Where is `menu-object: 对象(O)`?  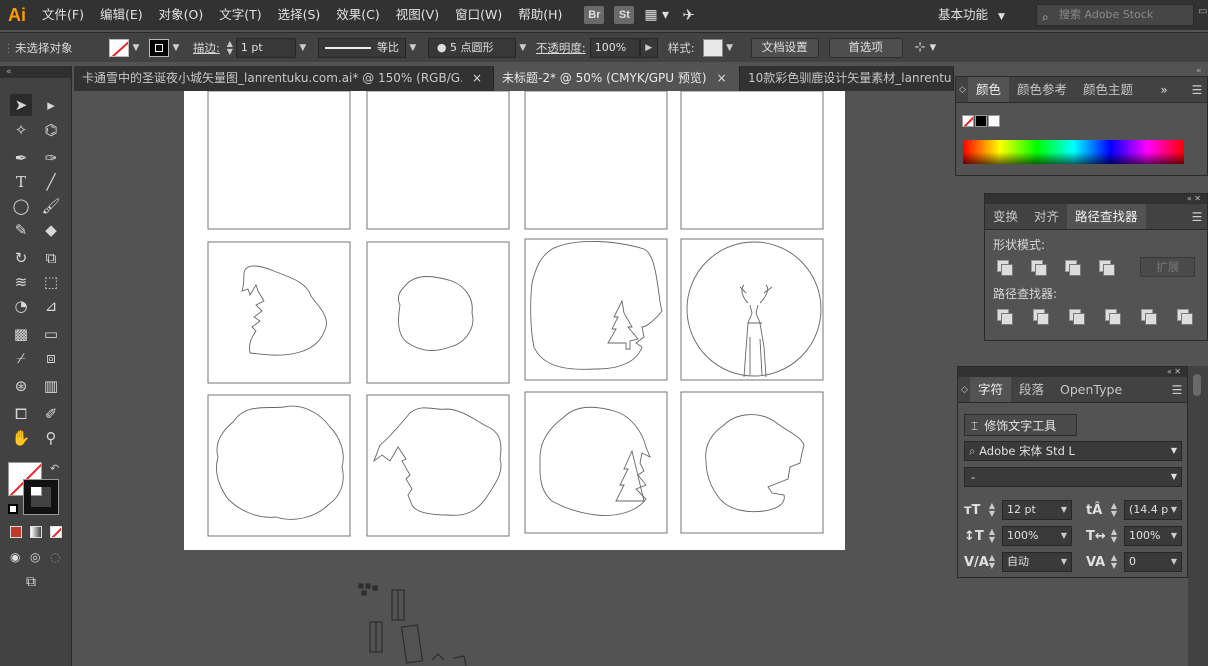 menu-object: 对象(O) is located at coordinates (181, 15).